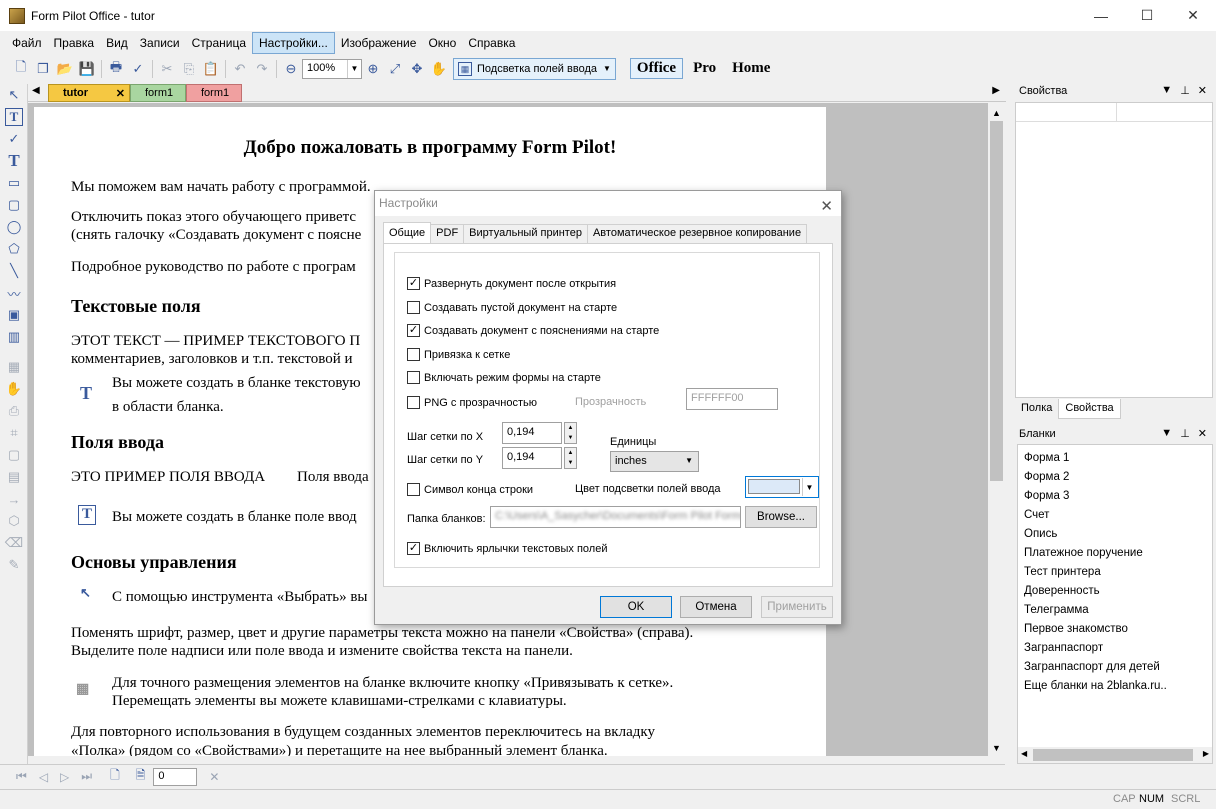 The image size is (1216, 809). What do you see at coordinates (14, 411) in the screenshot?
I see `stamp-icon: ⎙` at bounding box center [14, 411].